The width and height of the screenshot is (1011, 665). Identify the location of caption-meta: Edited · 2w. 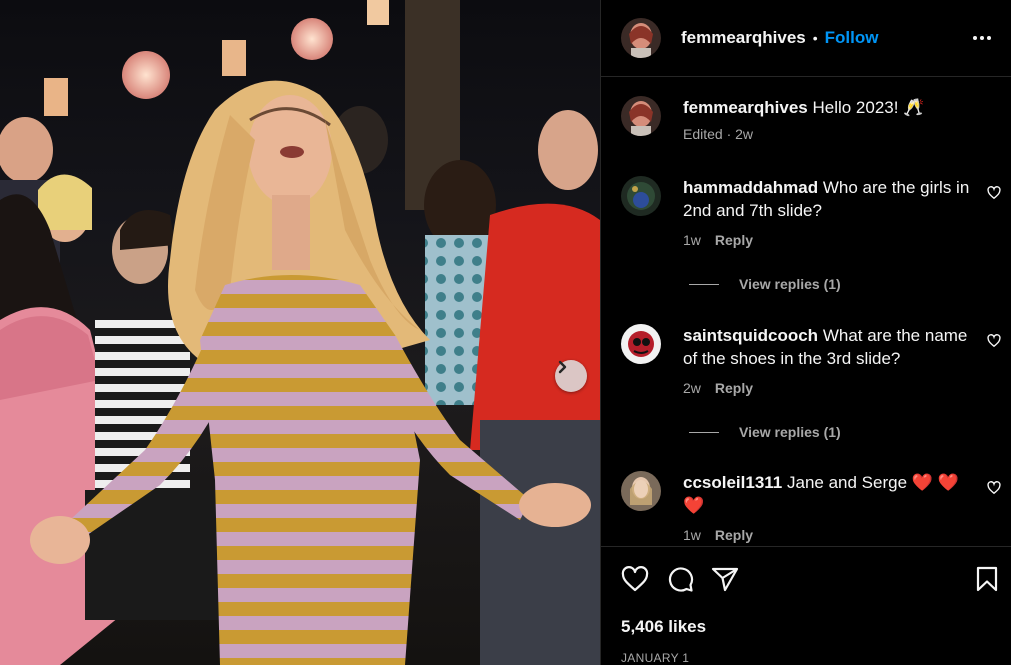
(718, 134).